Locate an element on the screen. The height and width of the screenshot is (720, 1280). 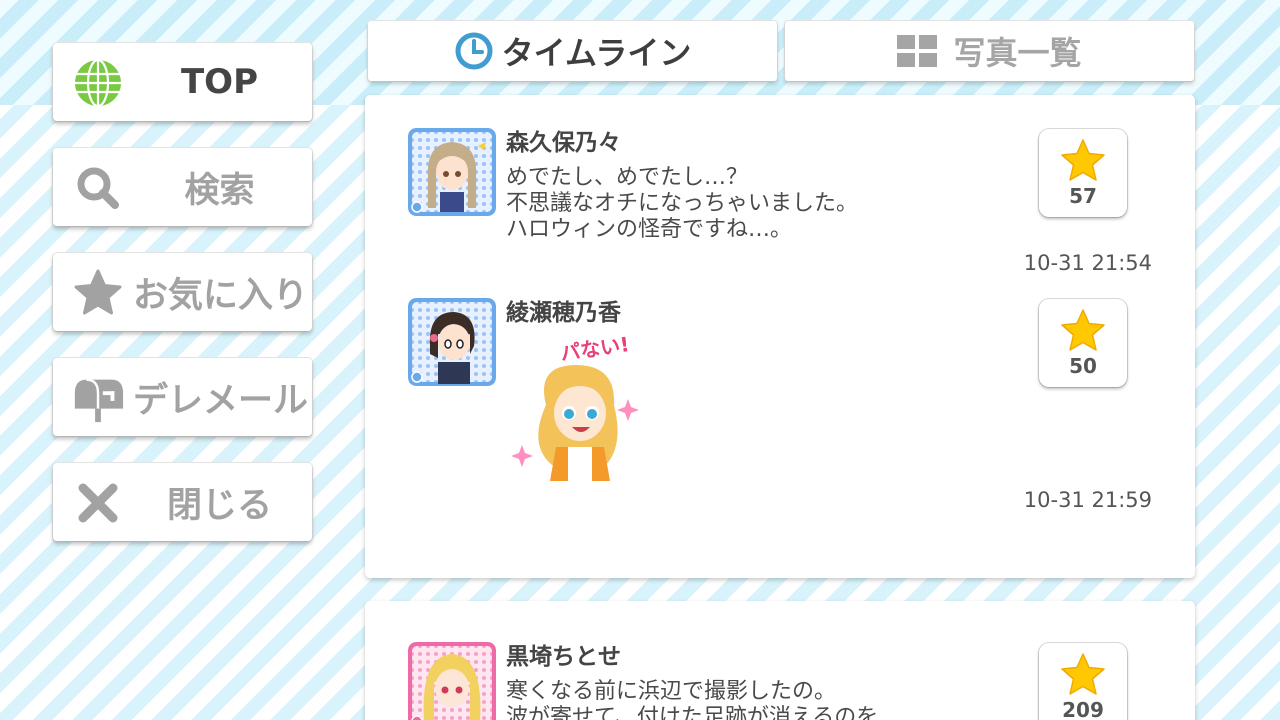
like-count: 57 is located at coordinates (1083, 196).